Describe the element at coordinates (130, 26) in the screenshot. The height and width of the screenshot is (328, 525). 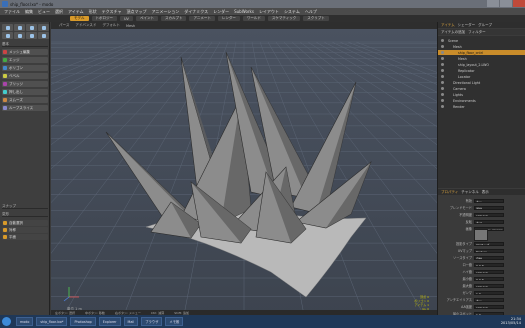
I see `viewport-option: Mesh` at that location.